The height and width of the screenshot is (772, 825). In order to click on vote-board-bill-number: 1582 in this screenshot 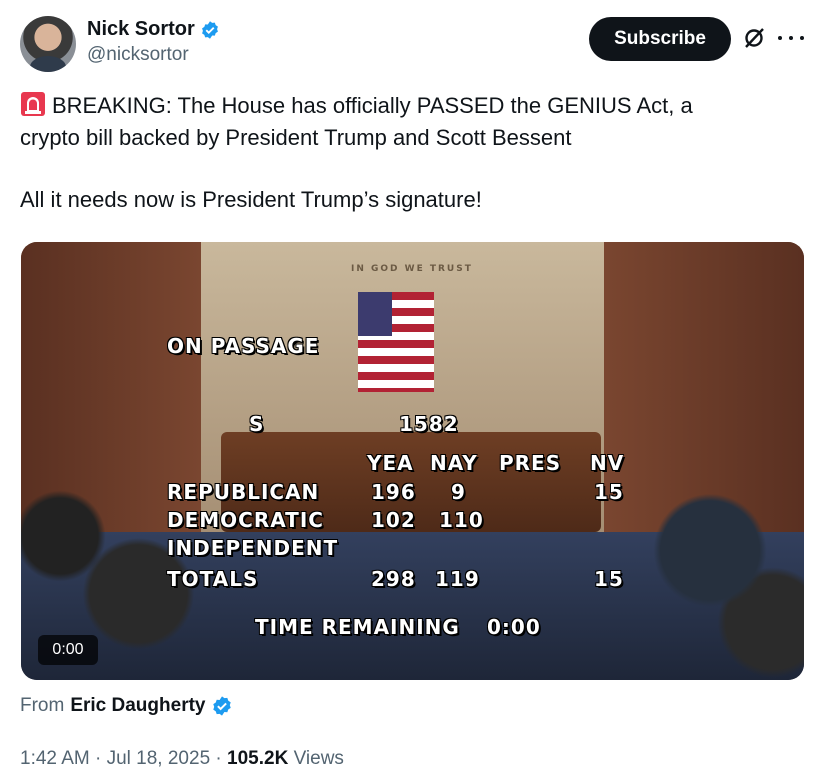, I will do `click(429, 424)`.